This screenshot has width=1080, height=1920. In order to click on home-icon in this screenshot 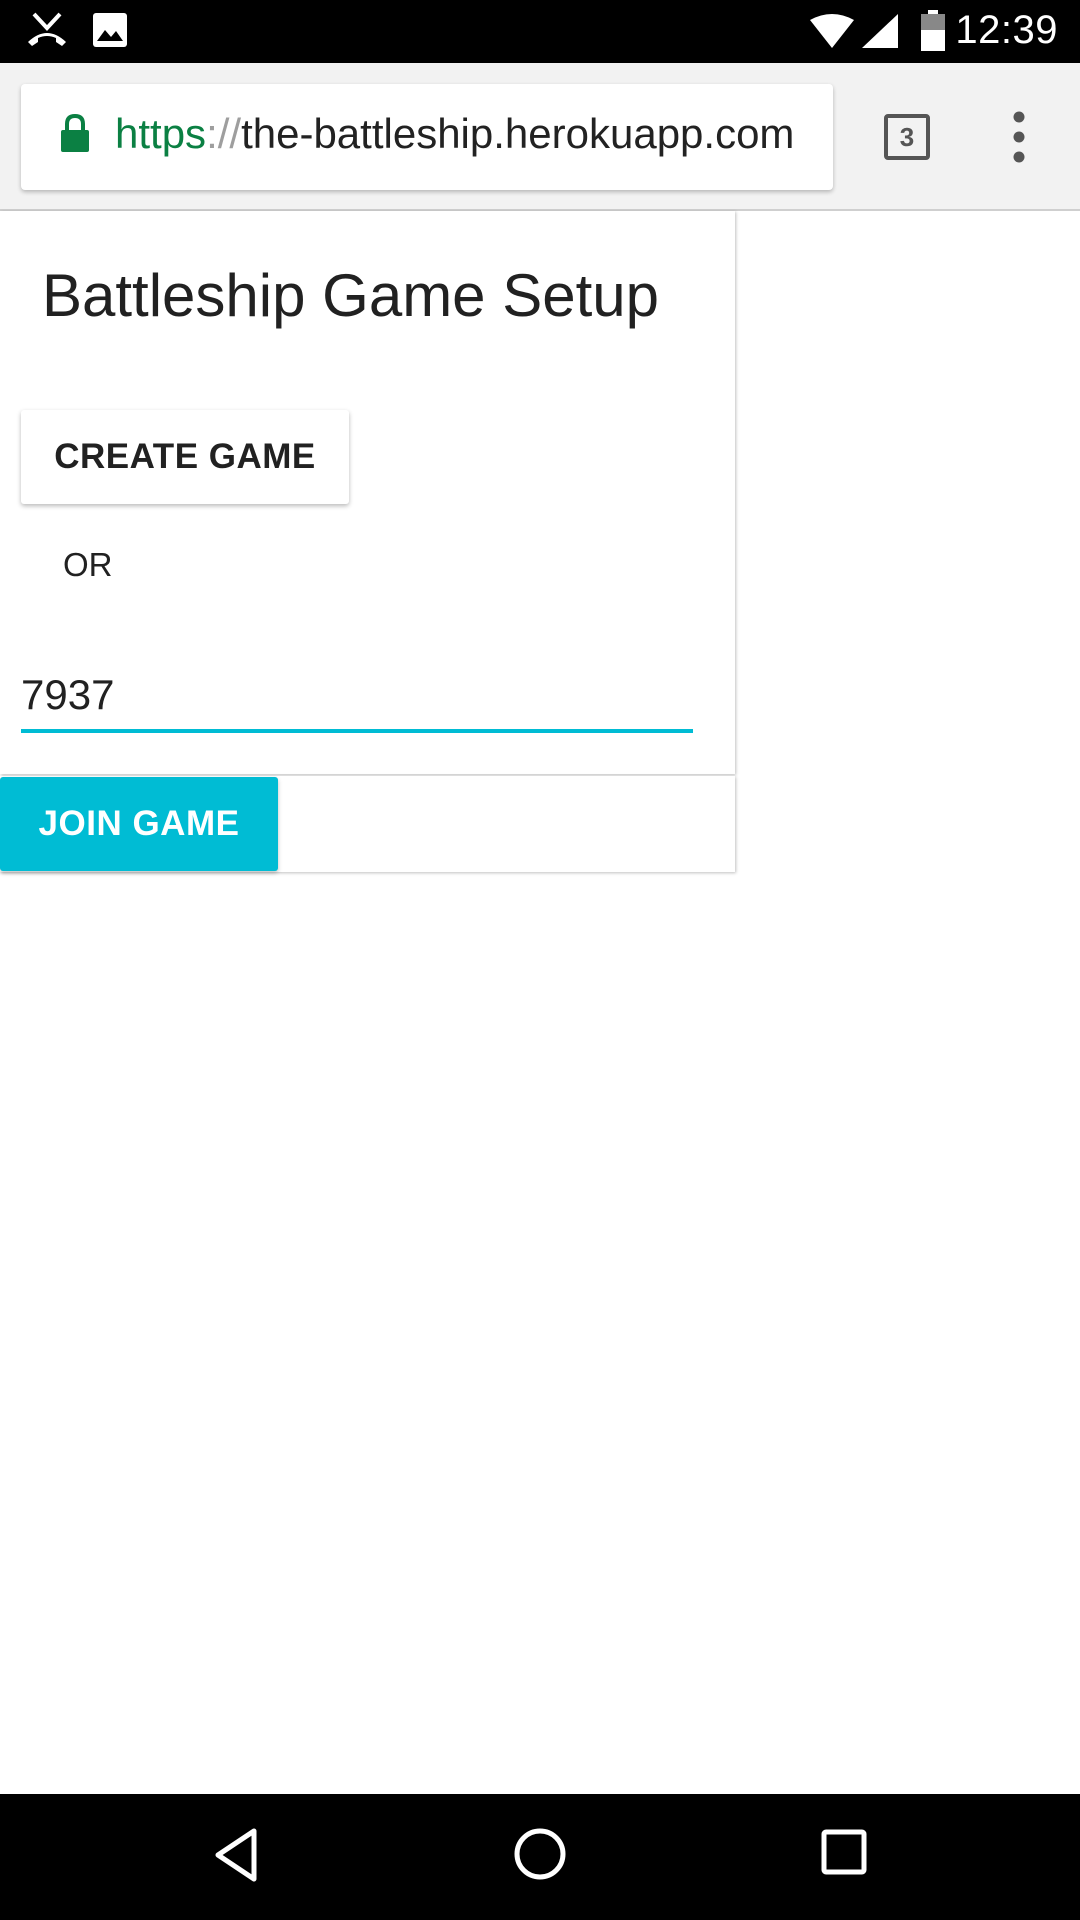, I will do `click(540, 1856)`.